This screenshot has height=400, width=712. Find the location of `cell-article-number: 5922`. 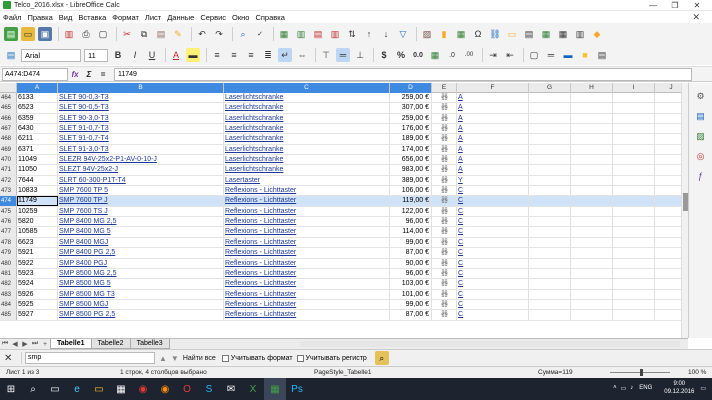

cell-article-number: 5922 is located at coordinates (37, 263).